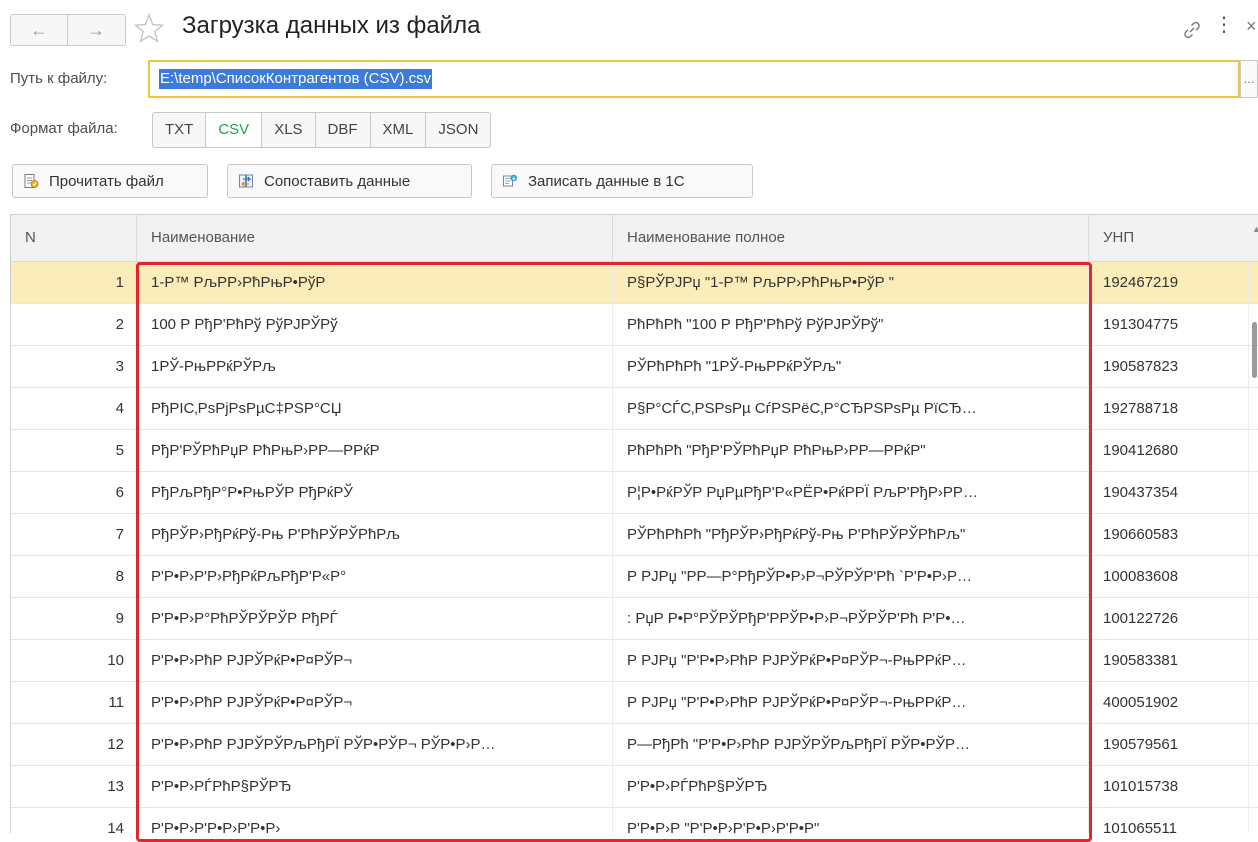  Describe the element at coordinates (1169, 786) in the screenshot. I see `cell-unp: 101015738` at that location.